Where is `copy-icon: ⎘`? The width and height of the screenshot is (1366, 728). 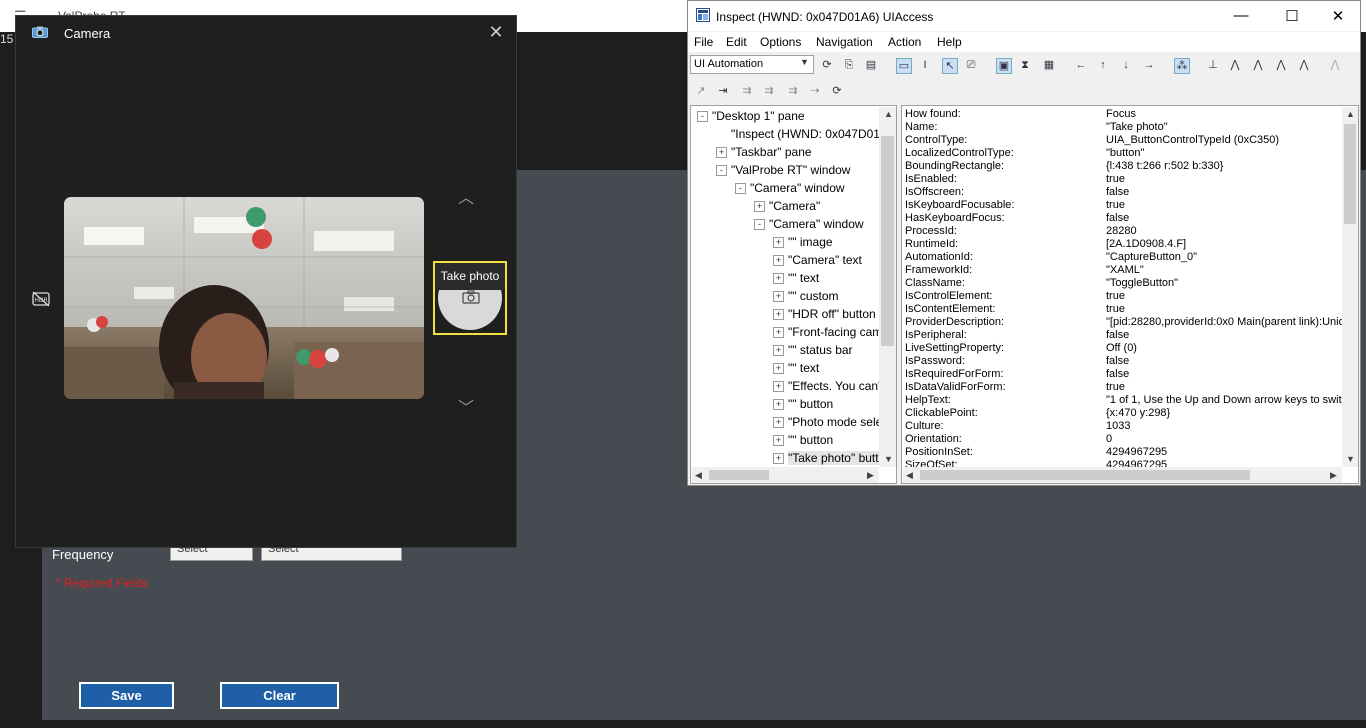
copy-icon: ⎘ is located at coordinates (849, 65).